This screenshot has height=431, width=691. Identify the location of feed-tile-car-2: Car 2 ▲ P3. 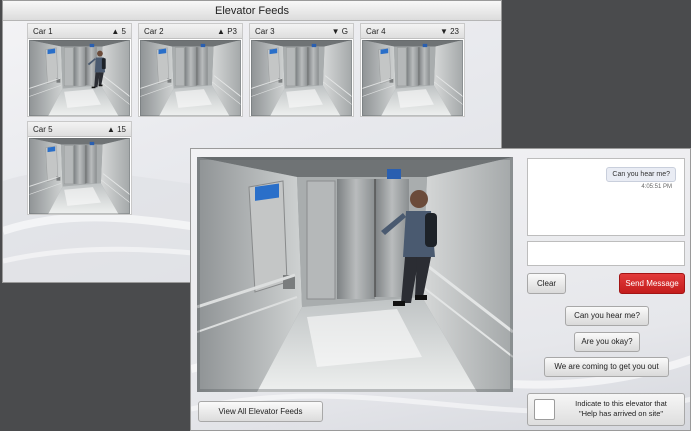
(190, 70).